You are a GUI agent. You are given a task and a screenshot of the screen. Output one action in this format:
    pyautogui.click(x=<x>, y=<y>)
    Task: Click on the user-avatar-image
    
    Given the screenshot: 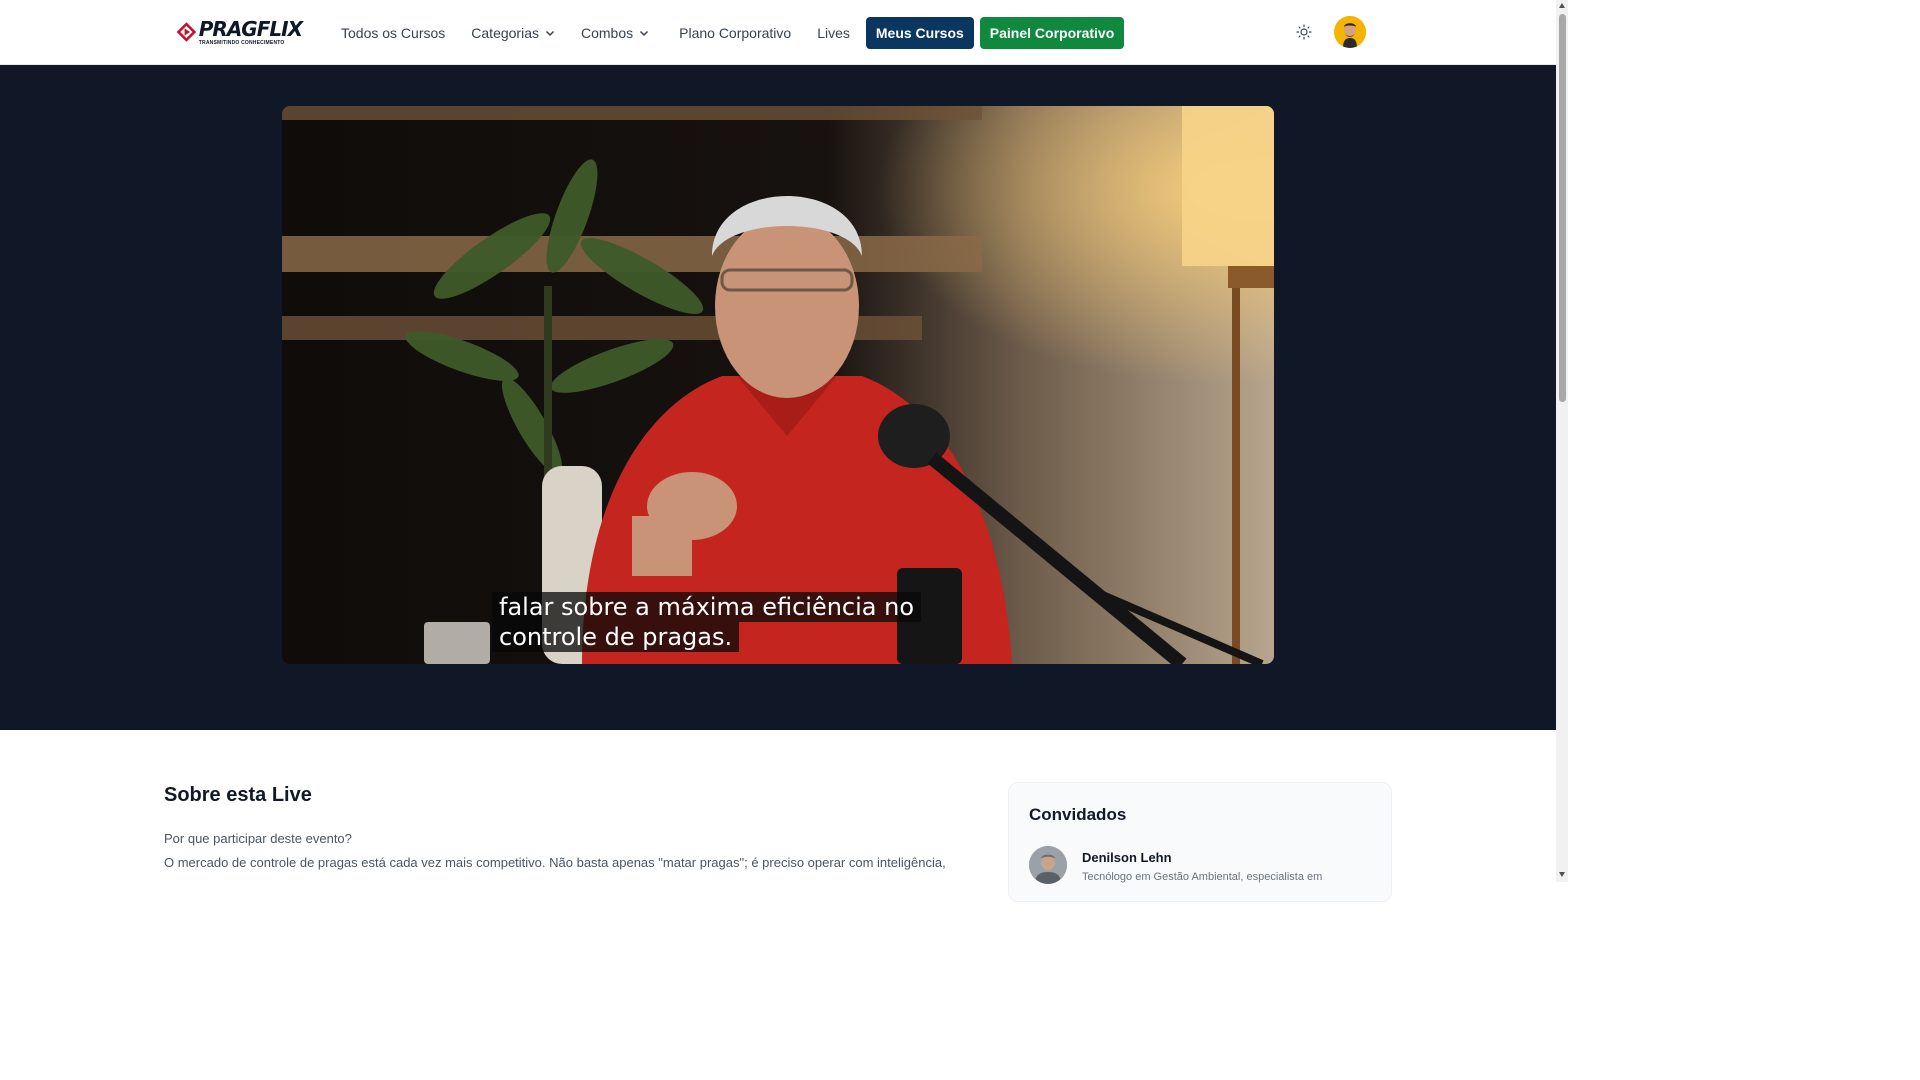 What is the action you would take?
    pyautogui.click(x=1350, y=32)
    